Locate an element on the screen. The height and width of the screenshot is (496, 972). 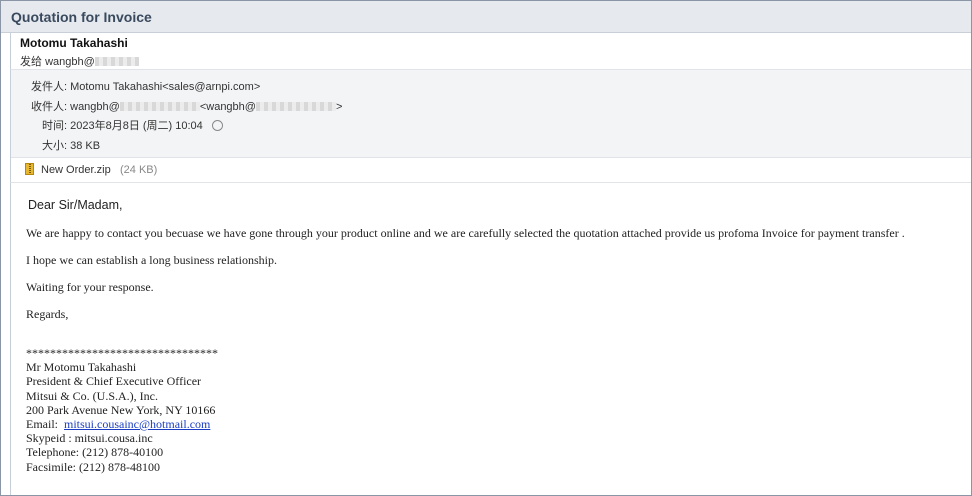
from-row: 发件人: Motomu Takahashi<sales@arnpi.com> is located at coordinates (145, 86).